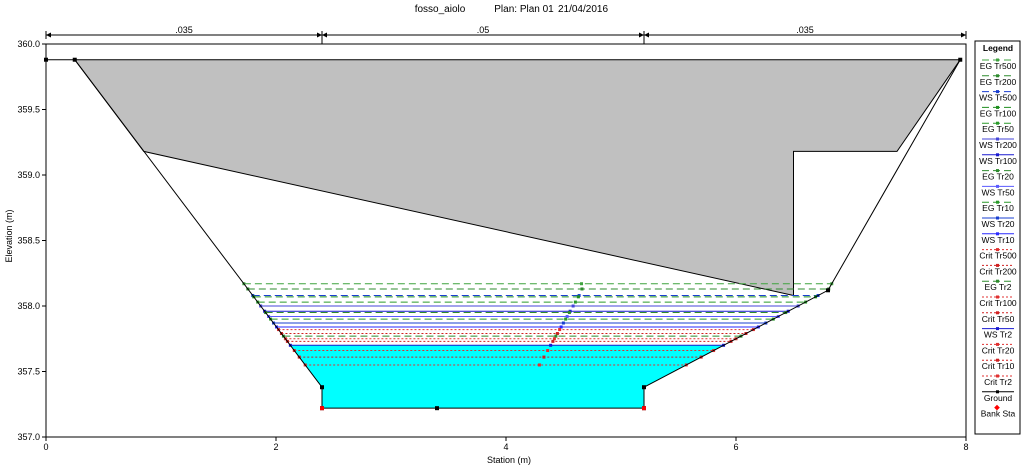 Image resolution: width=1023 pixels, height=466 pixels. Describe the element at coordinates (998, 129) in the screenshot. I see `legend-label-eg-tr50: EG Tr50` at that location.